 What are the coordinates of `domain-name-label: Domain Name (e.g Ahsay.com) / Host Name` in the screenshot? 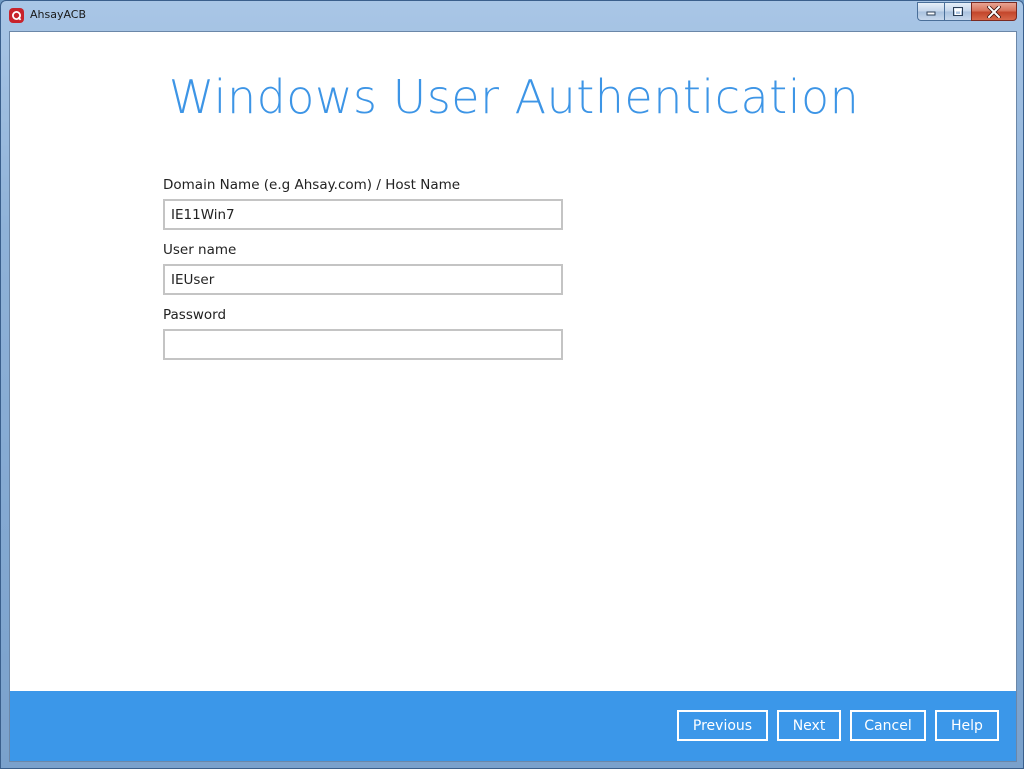 It's located at (312, 185).